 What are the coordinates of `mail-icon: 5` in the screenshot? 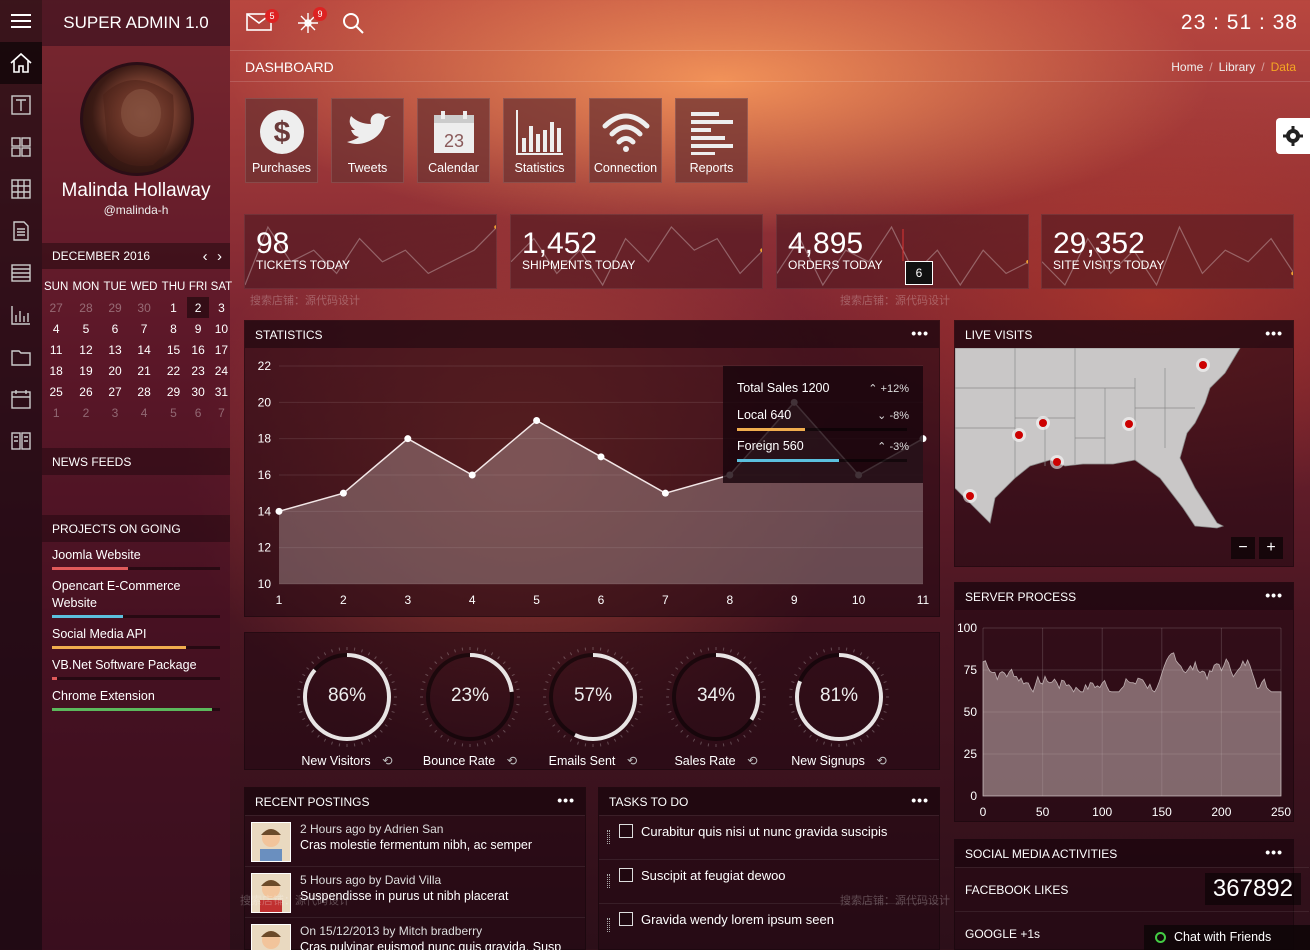 It's located at (262, 22).